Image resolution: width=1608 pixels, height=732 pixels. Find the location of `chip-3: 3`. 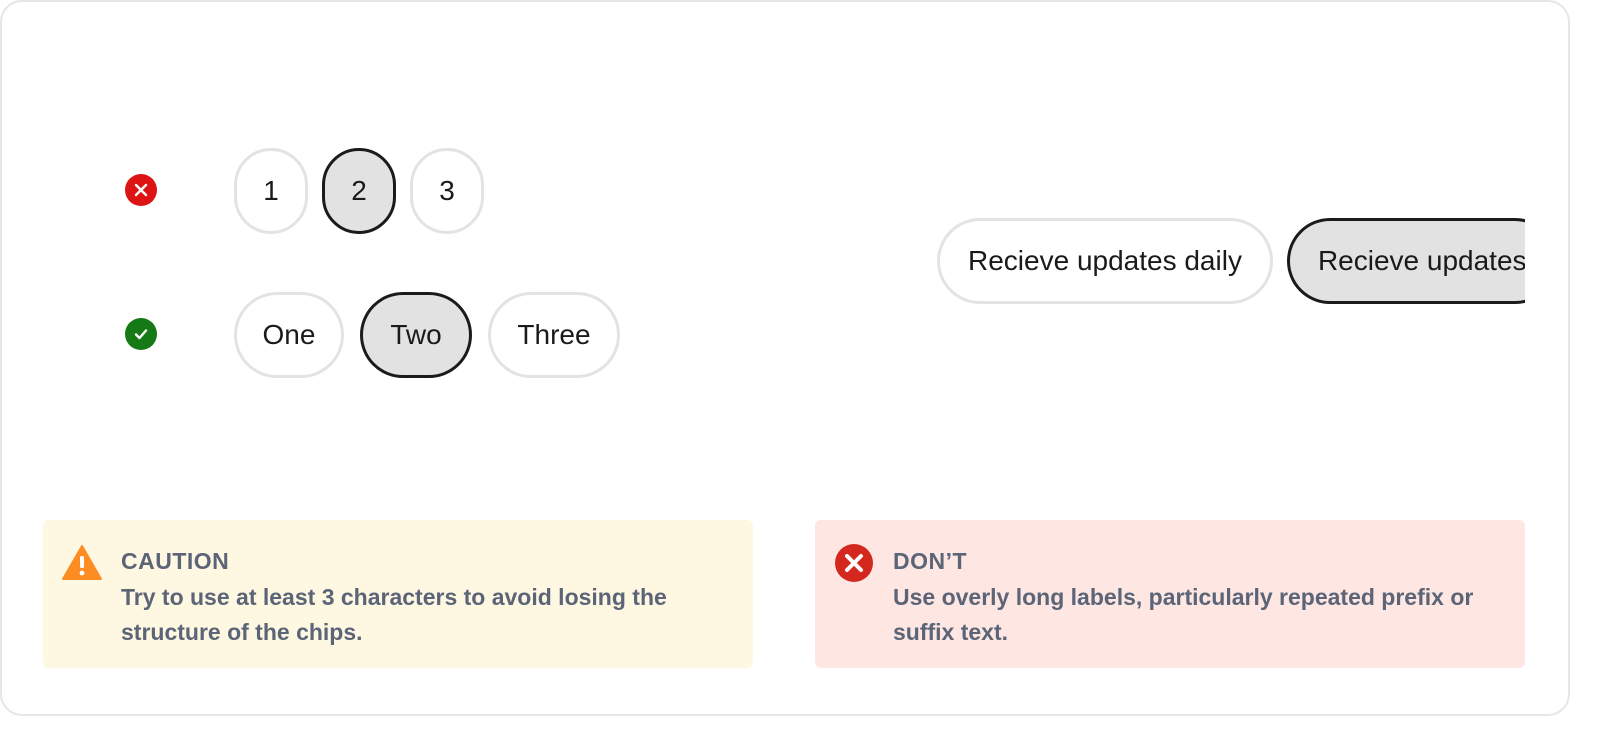

chip-3: 3 is located at coordinates (447, 191).